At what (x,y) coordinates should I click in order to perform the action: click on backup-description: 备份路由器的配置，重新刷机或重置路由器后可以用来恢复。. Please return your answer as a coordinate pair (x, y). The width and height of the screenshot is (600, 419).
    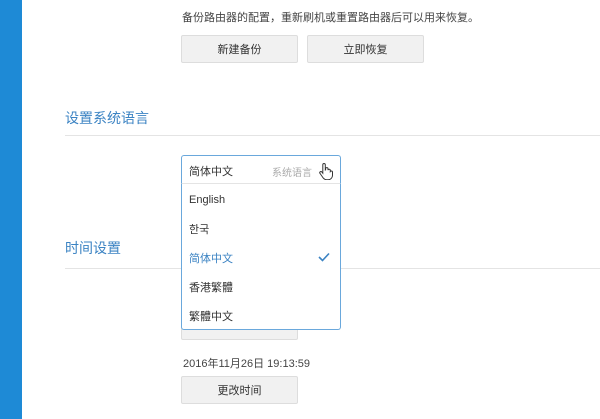
    Looking at the image, I should click on (330, 18).